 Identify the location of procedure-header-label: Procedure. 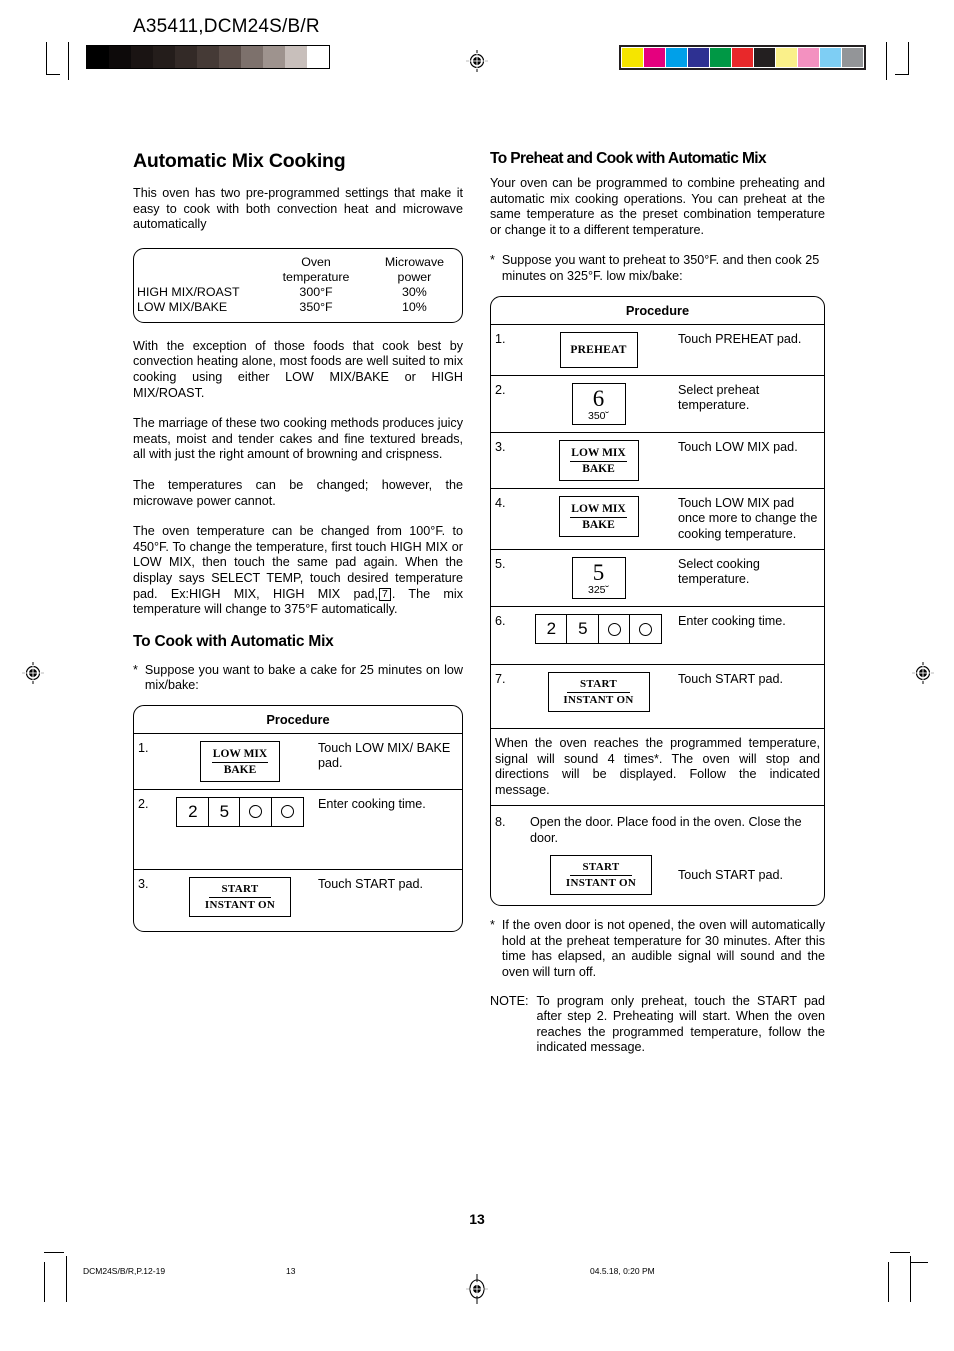
(298, 719).